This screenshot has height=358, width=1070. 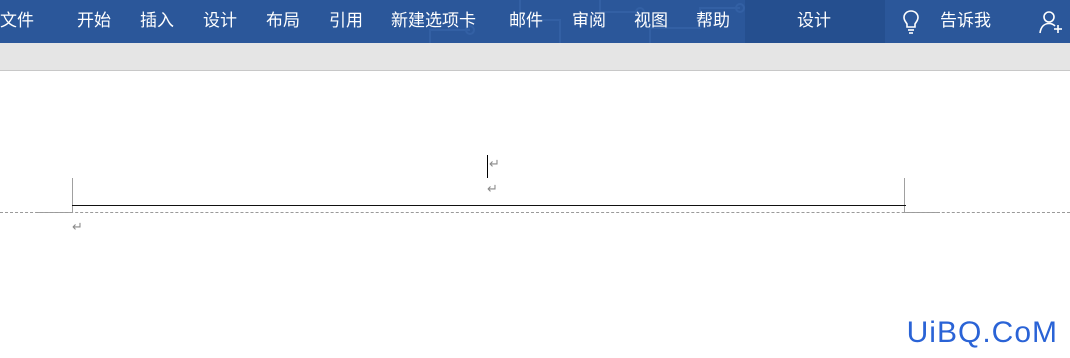 I want to click on collapsed-ribbon-strip, so click(x=535, y=57).